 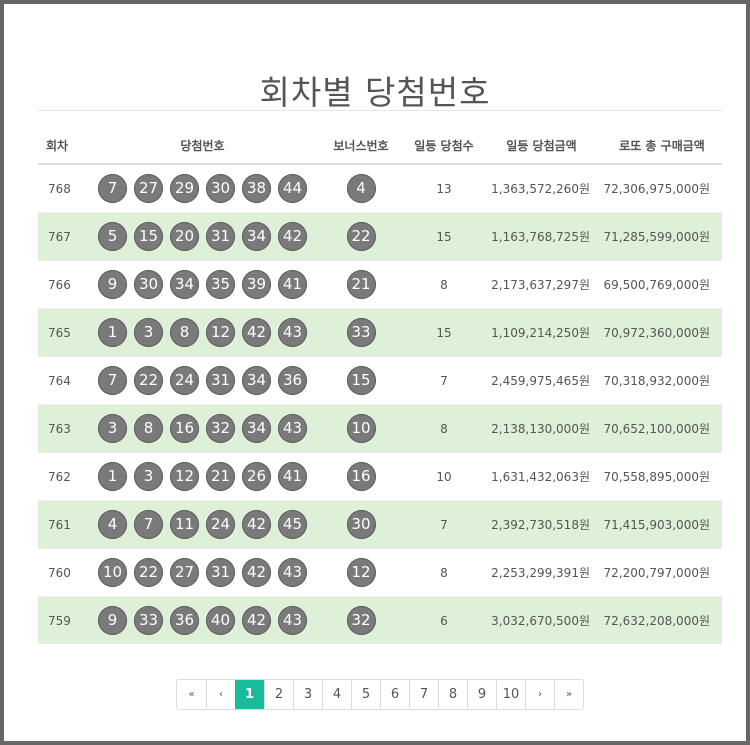 I want to click on round-cell: 761, so click(x=64, y=524).